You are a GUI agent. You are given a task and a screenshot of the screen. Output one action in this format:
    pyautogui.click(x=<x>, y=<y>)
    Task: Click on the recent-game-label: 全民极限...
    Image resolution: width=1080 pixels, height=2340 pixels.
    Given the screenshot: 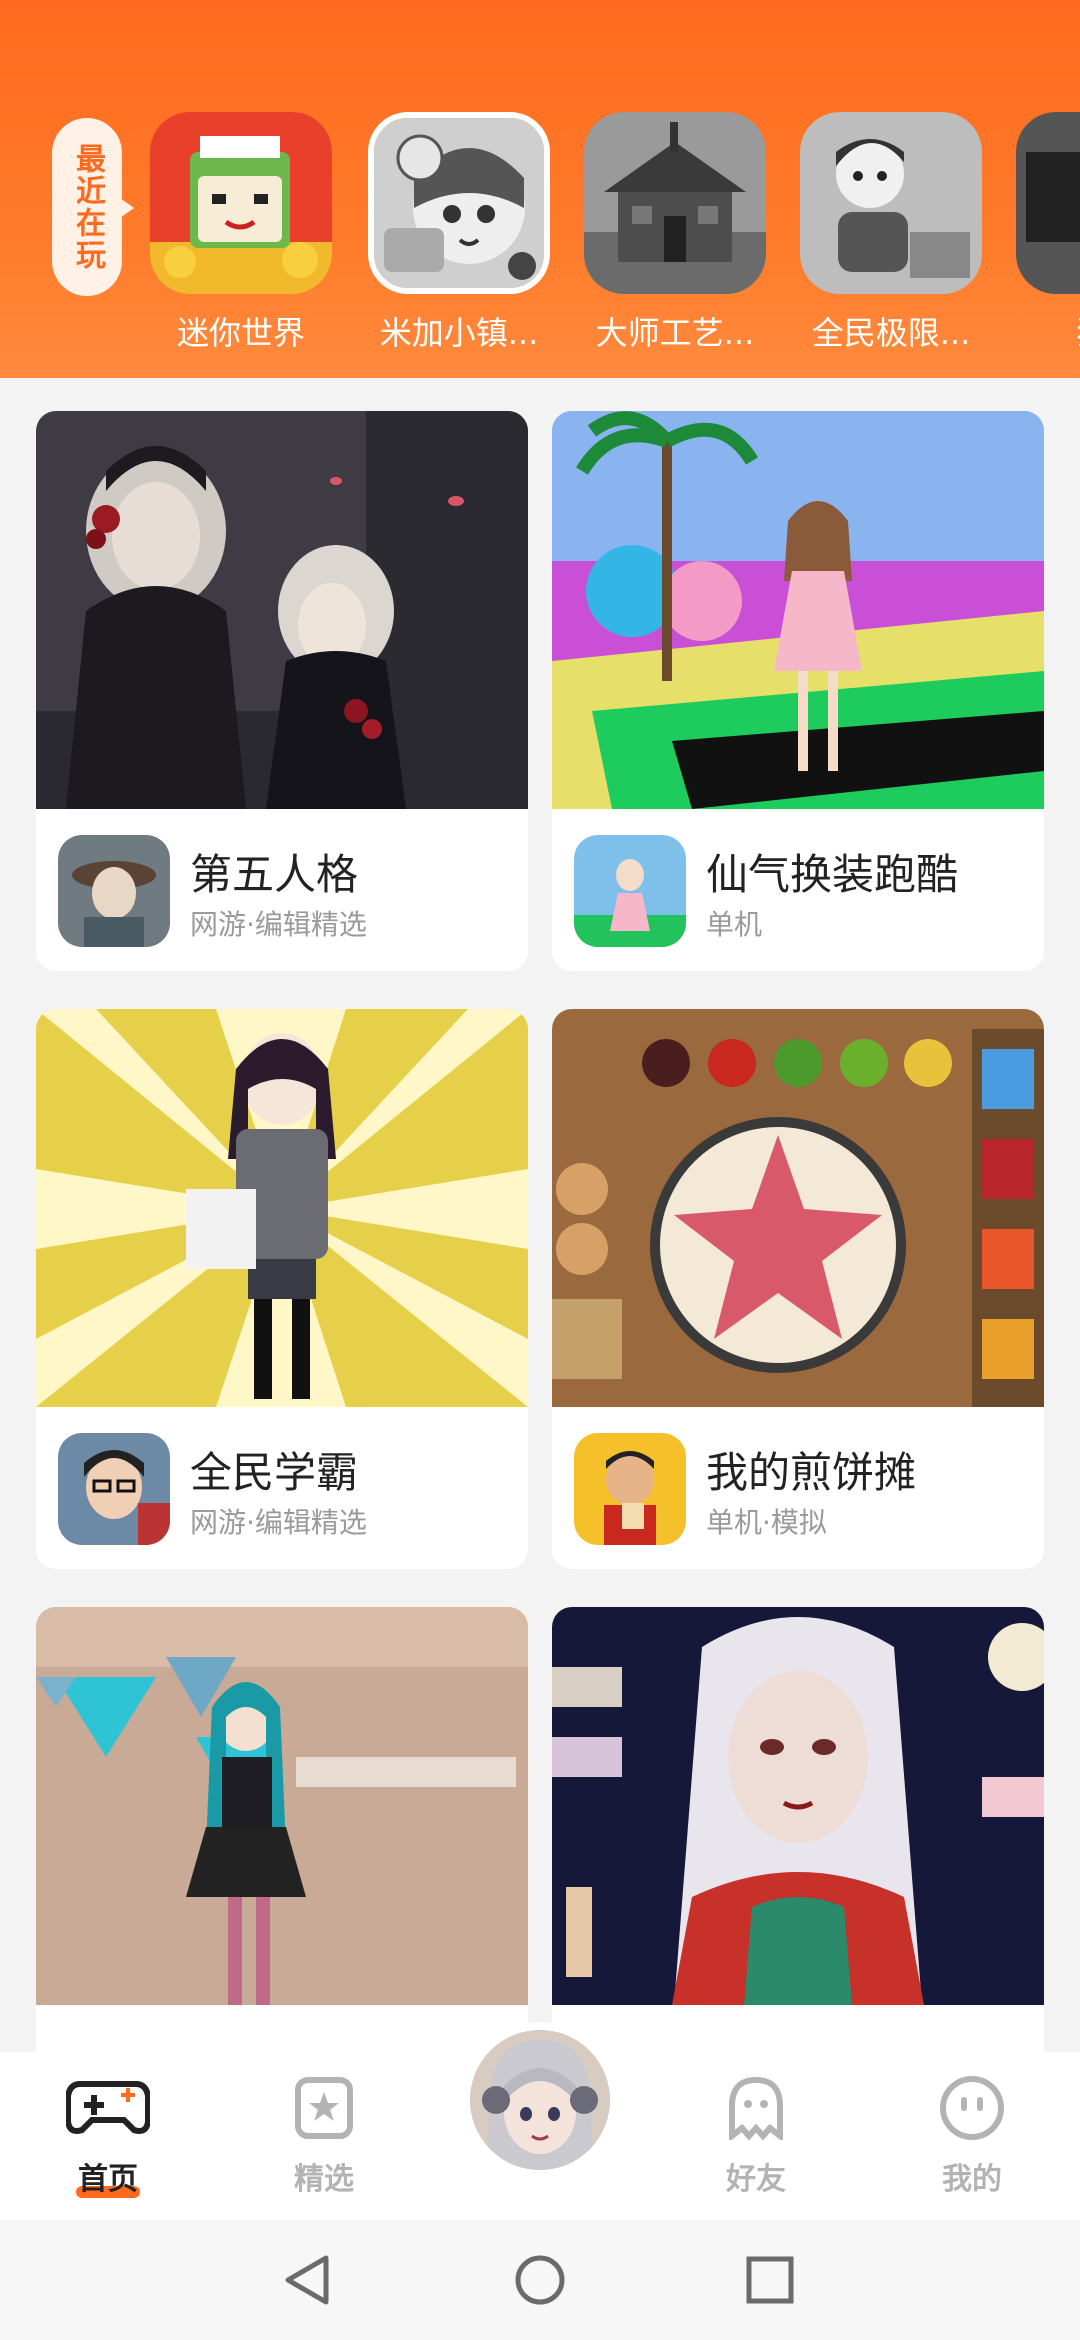 What is the action you would take?
    pyautogui.click(x=891, y=333)
    